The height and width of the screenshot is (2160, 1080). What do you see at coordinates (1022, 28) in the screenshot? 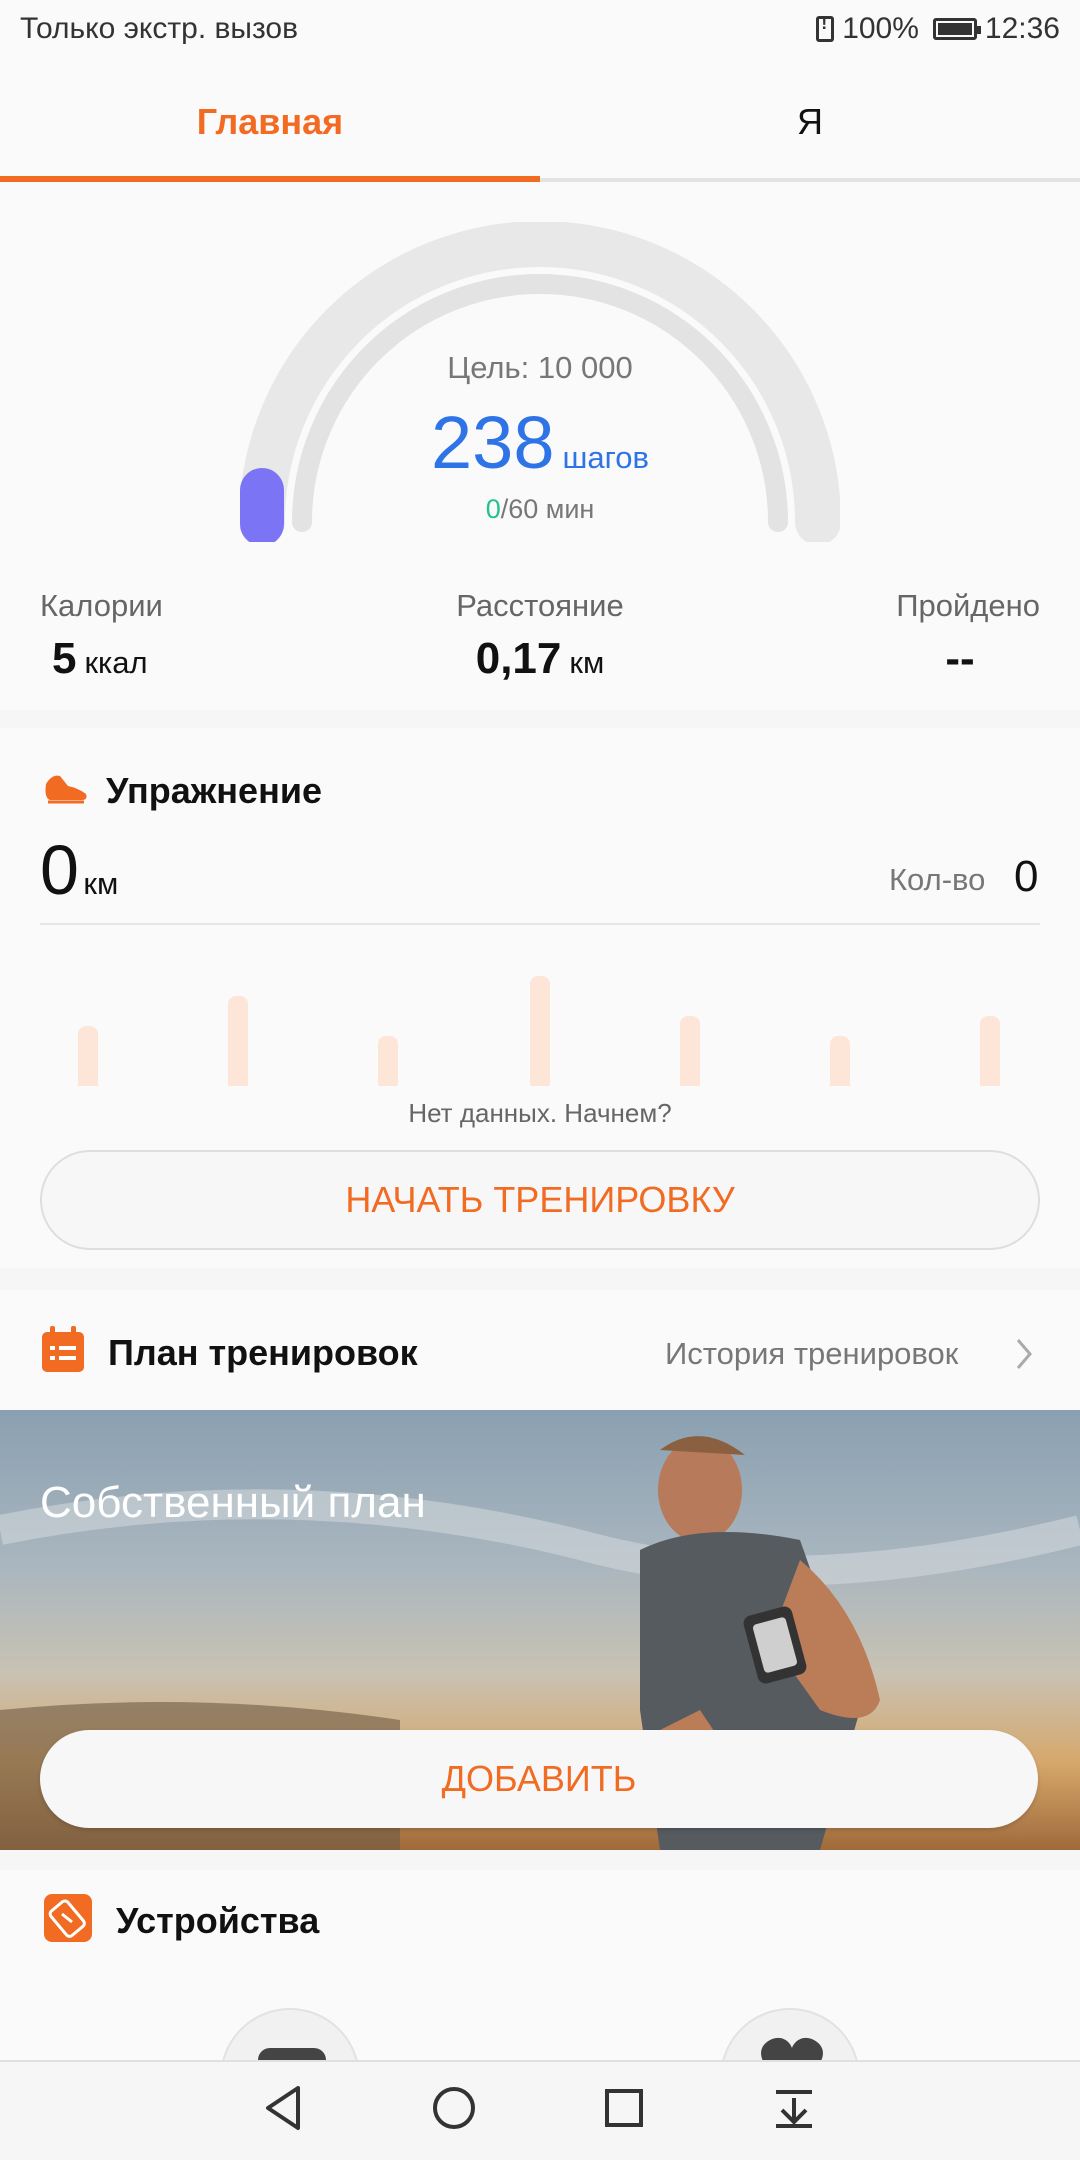
I see `clock: 12:36` at bounding box center [1022, 28].